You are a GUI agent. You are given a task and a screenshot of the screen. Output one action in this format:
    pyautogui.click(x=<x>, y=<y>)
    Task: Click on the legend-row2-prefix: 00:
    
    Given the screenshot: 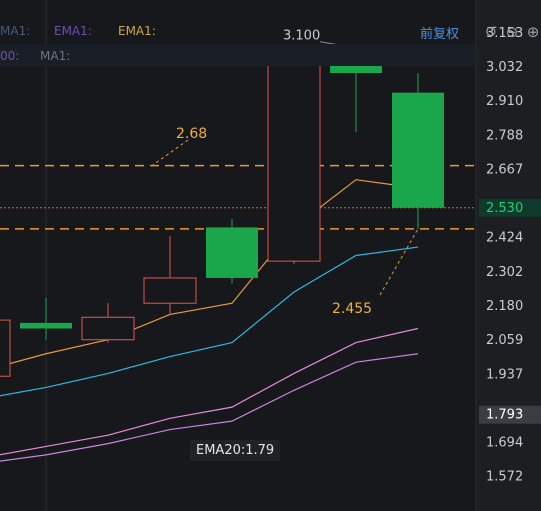 What is the action you would take?
    pyautogui.click(x=10, y=56)
    